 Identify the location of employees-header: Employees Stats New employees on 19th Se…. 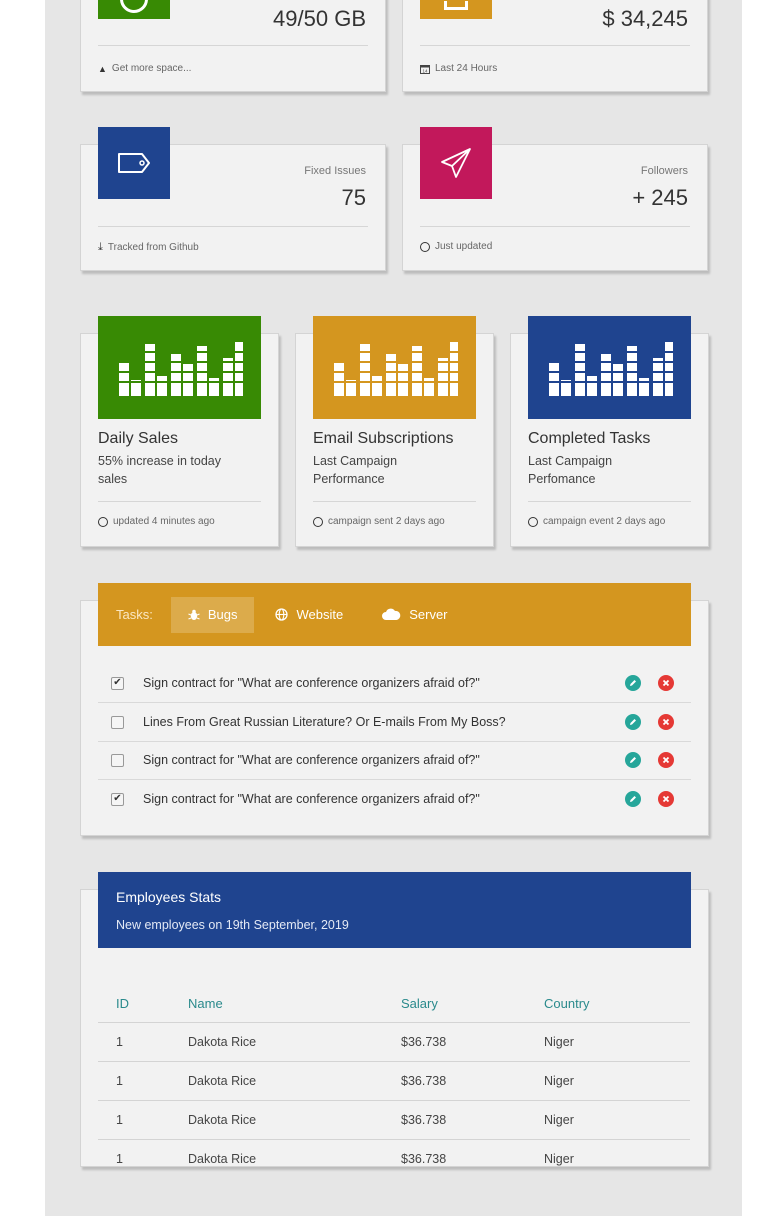
(394, 910).